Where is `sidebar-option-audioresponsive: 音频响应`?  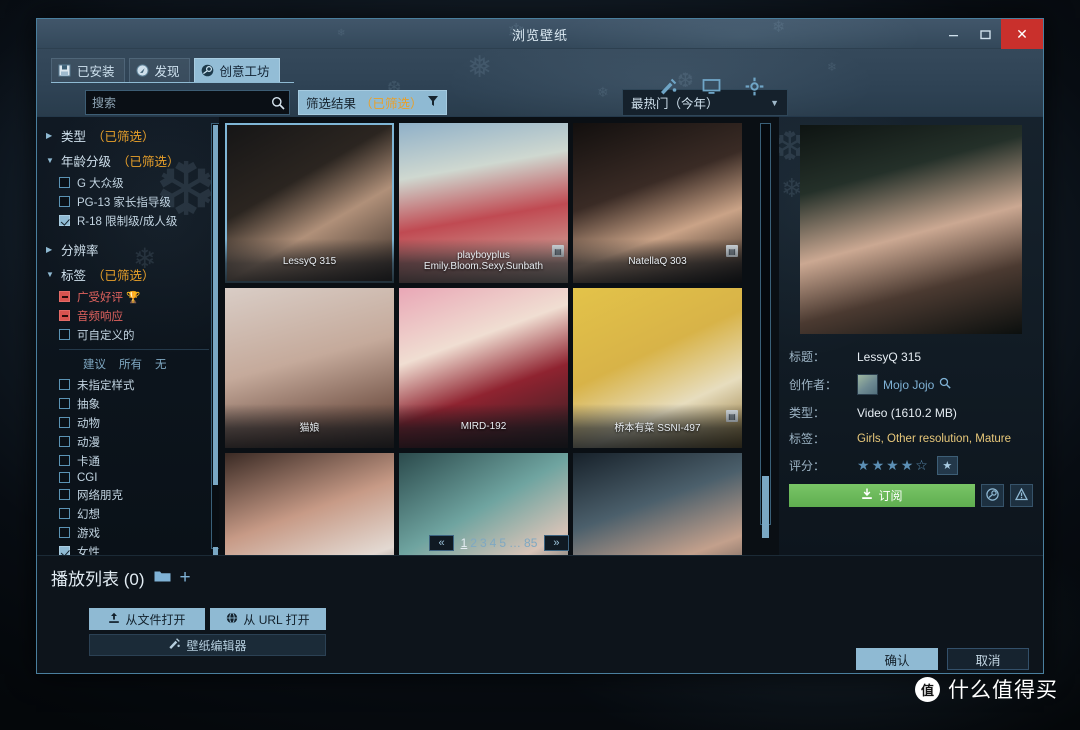
sidebar-option-audioresponsive: 音频响应 is located at coordinates (128, 315).